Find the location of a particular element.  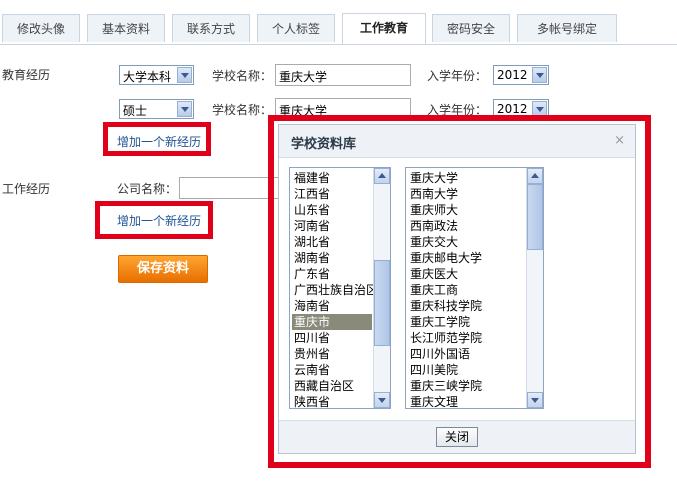

list-item: 重庆三峡学院 is located at coordinates (446, 386).